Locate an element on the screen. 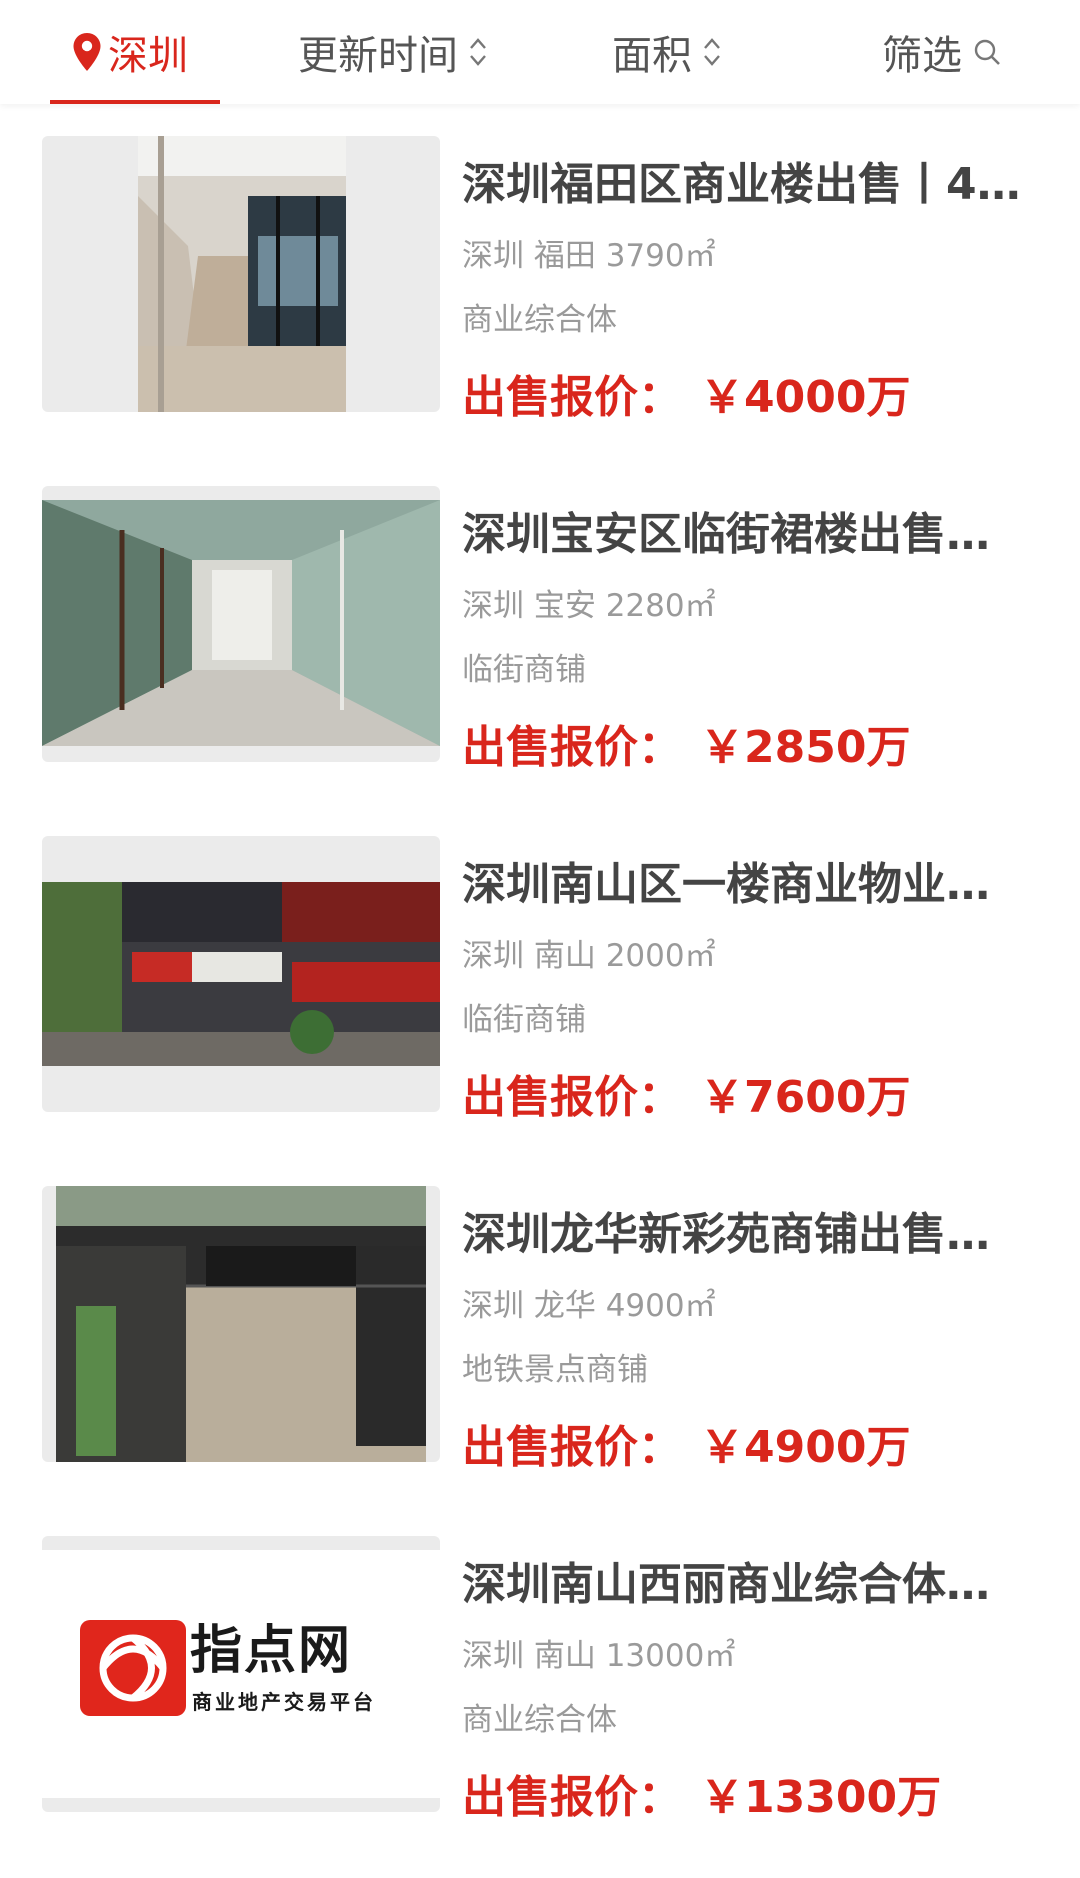  filter-button: 筛选 is located at coordinates (942, 52).